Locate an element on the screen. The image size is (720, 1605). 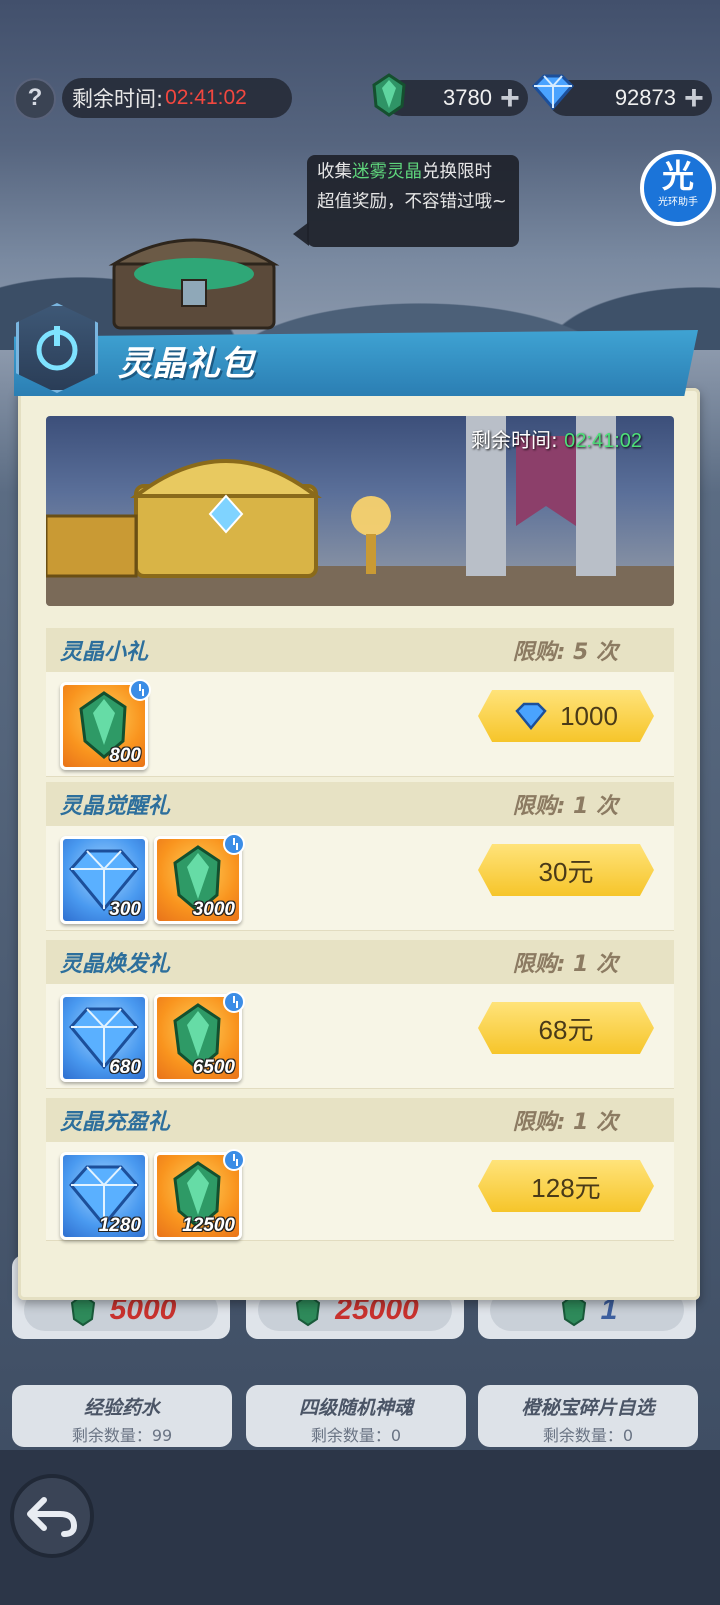
item-quantity: 3000 is located at coordinates (213, 909).